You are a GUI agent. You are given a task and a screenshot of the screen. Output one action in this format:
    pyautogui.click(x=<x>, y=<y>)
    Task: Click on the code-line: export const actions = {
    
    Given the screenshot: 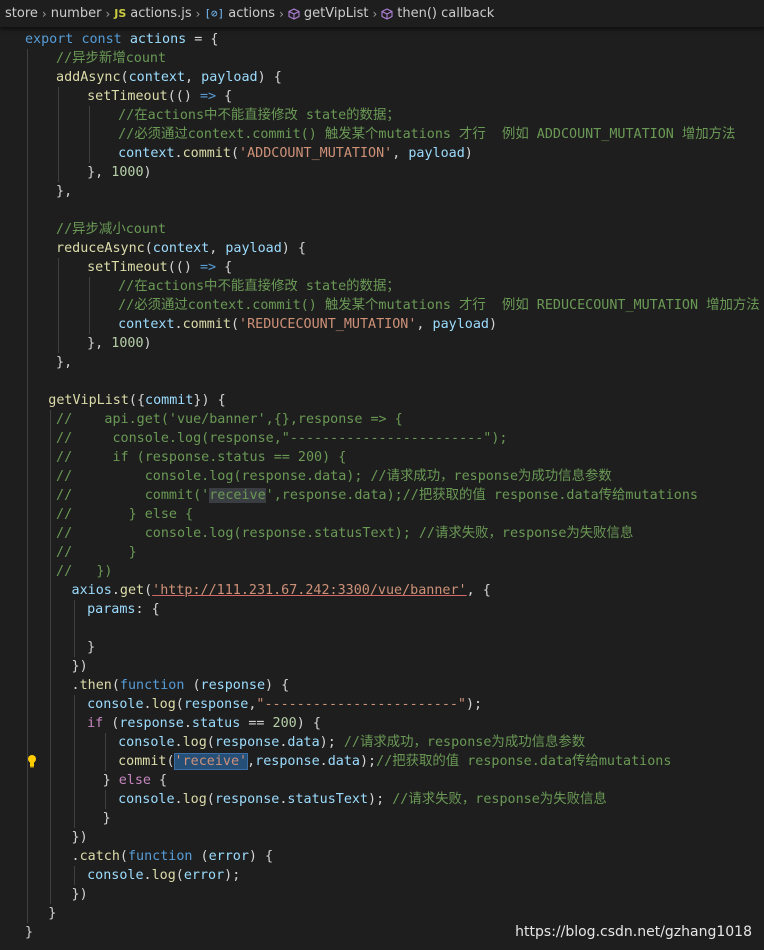 What is the action you would take?
    pyautogui.click(x=382, y=39)
    